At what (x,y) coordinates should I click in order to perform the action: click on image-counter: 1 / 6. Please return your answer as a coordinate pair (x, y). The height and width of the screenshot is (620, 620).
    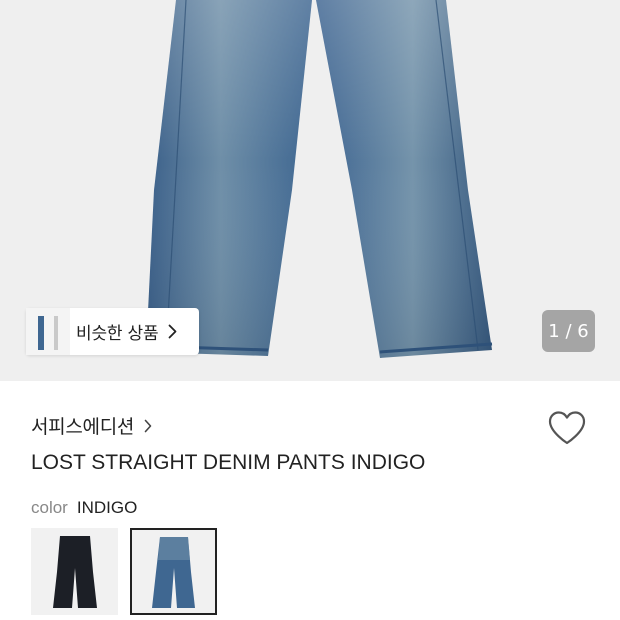
    Looking at the image, I should click on (568, 331).